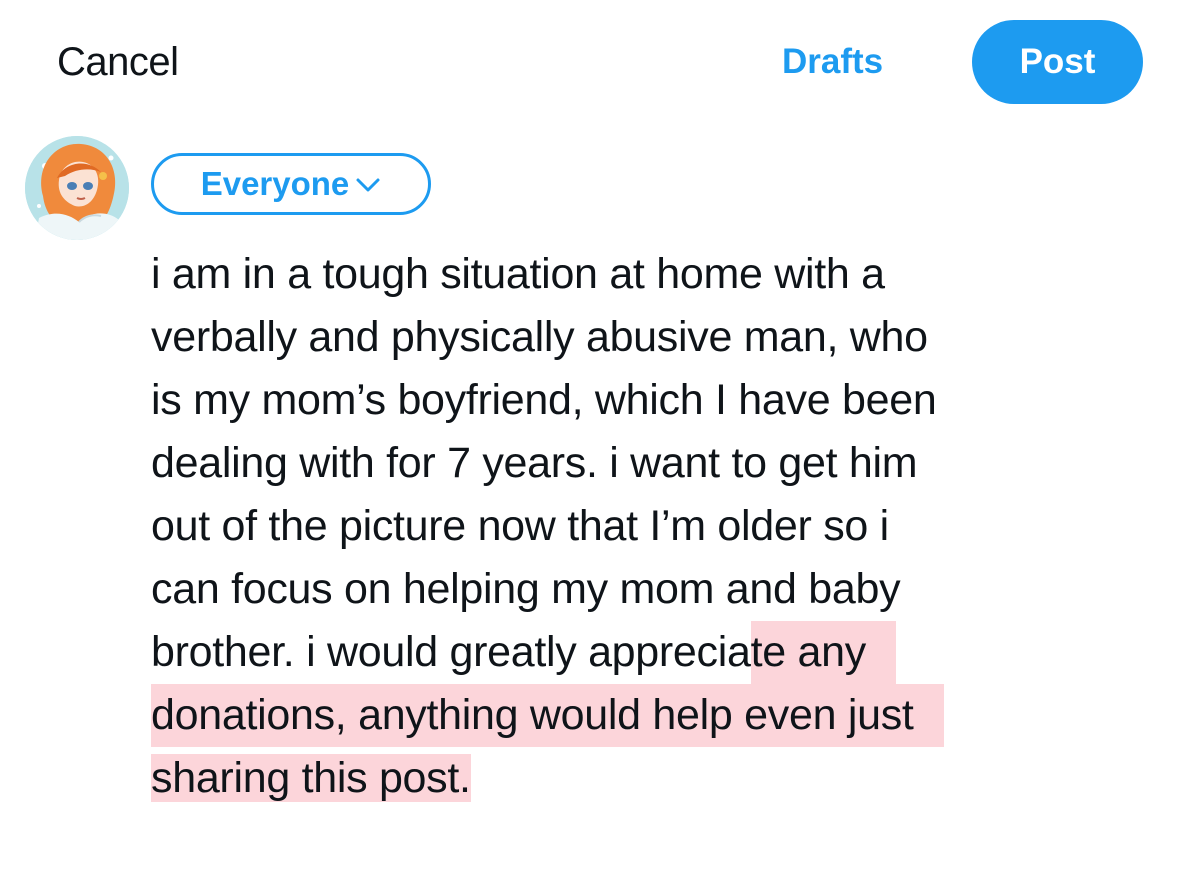 Image resolution: width=1200 pixels, height=889 pixels. What do you see at coordinates (518, 274) in the screenshot?
I see `compose-line: i am in a tough situation at home with a` at bounding box center [518, 274].